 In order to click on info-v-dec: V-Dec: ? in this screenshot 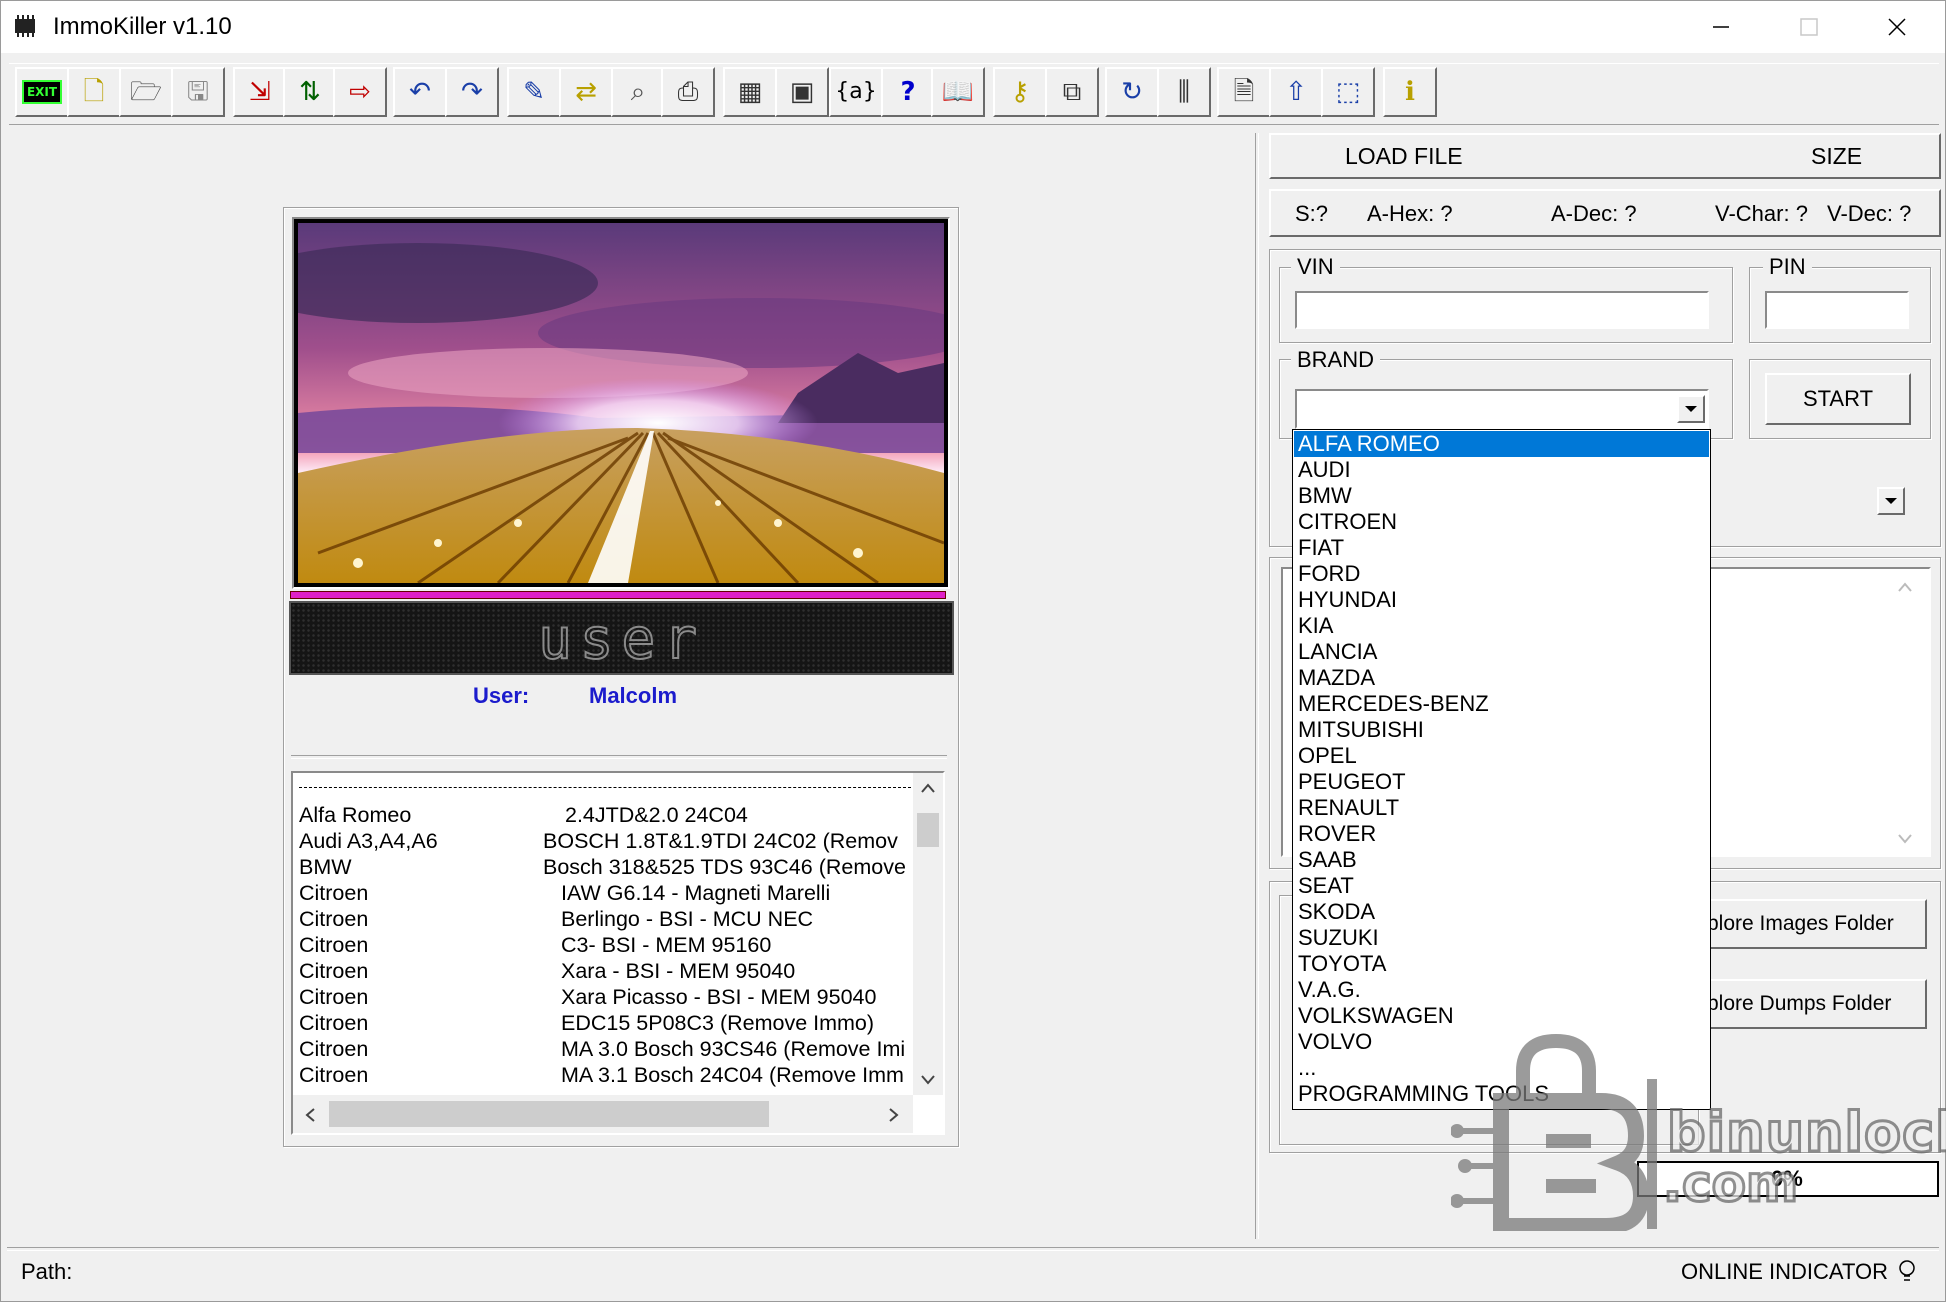, I will do `click(1869, 213)`.